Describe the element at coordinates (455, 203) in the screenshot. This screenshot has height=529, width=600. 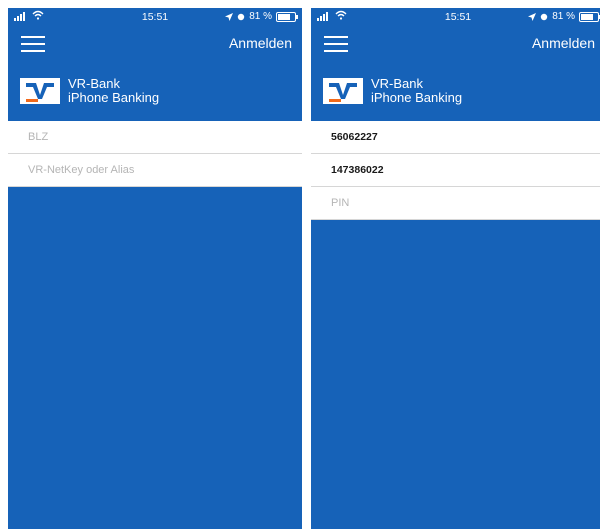
I see `pin-field: PIN` at that location.